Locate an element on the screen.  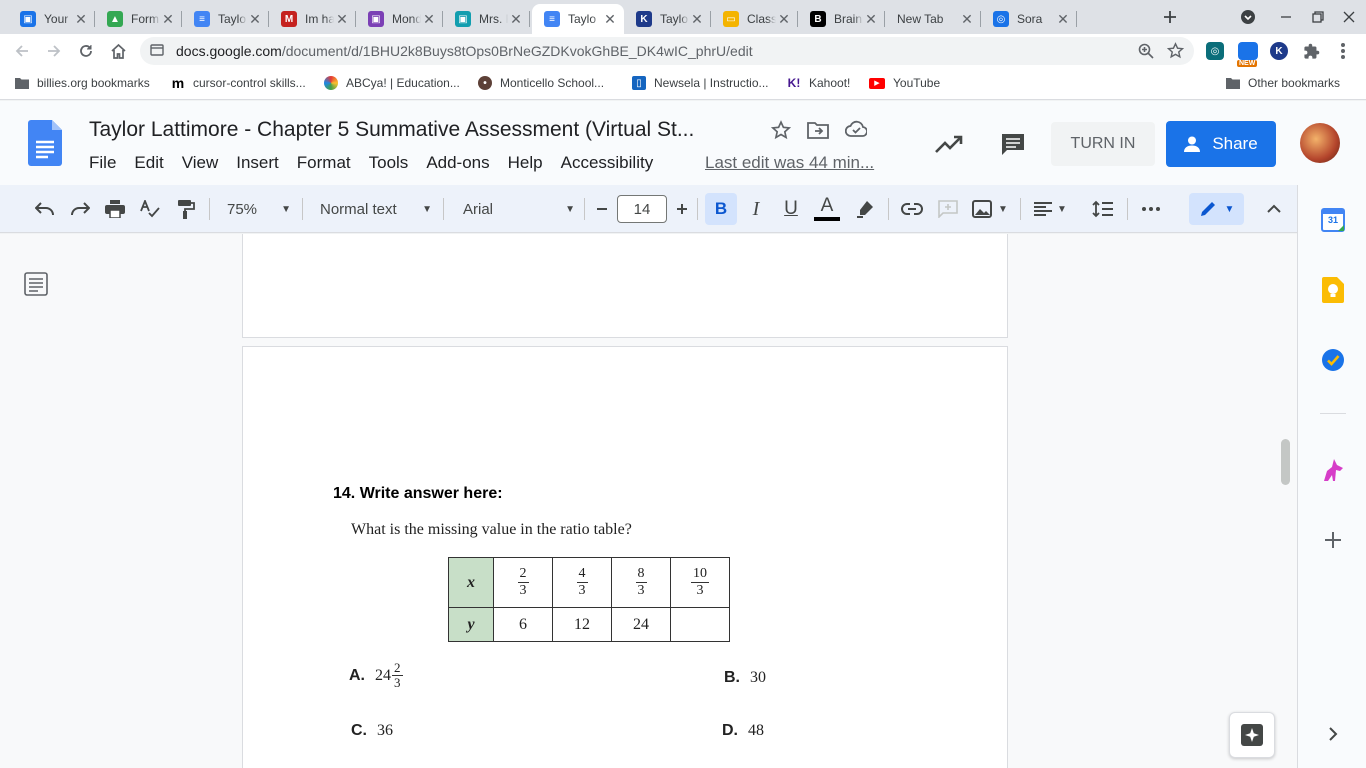
star-icon is located at coordinates (781, 133).